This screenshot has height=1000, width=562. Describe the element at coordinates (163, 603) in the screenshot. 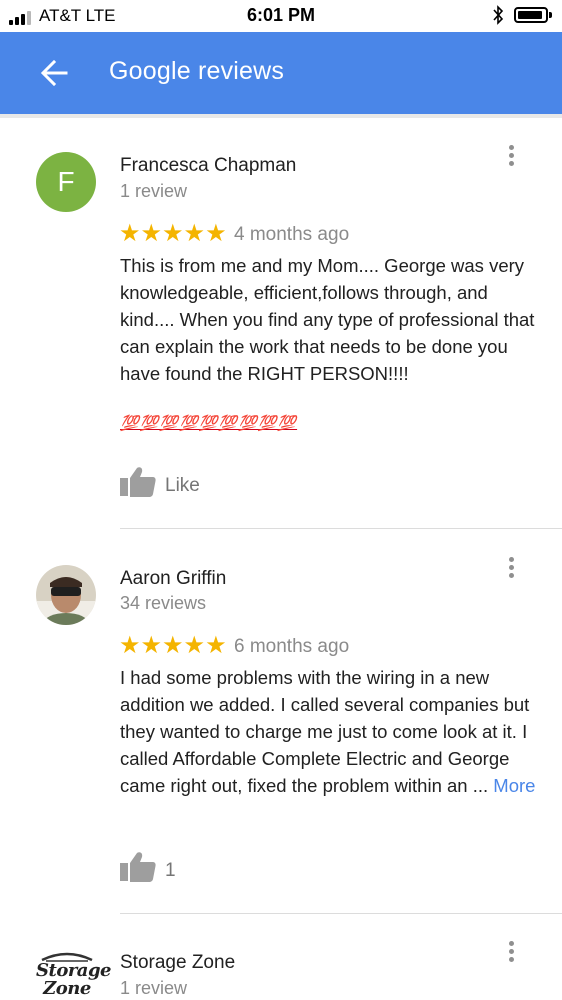

I see `reviewer-review-count: 34 reviews` at that location.